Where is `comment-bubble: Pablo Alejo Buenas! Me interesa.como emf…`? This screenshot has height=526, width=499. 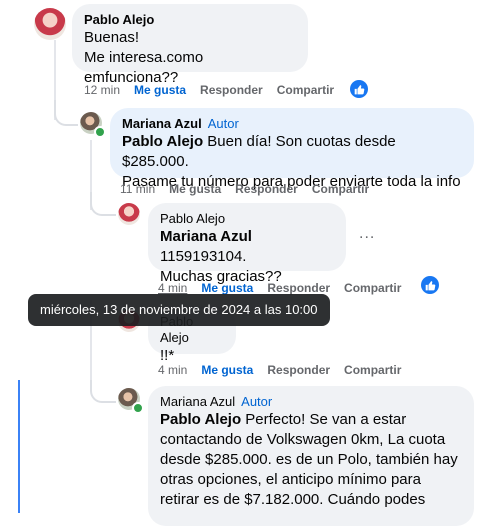 comment-bubble: Pablo Alejo Buenas! Me interesa.como emf… is located at coordinates (190, 45).